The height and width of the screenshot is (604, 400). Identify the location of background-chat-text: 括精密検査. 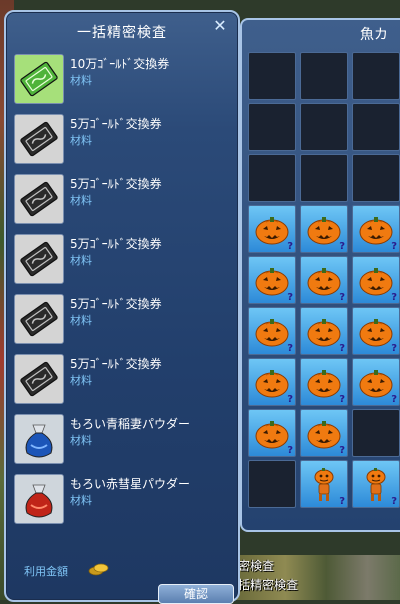
(268, 585).